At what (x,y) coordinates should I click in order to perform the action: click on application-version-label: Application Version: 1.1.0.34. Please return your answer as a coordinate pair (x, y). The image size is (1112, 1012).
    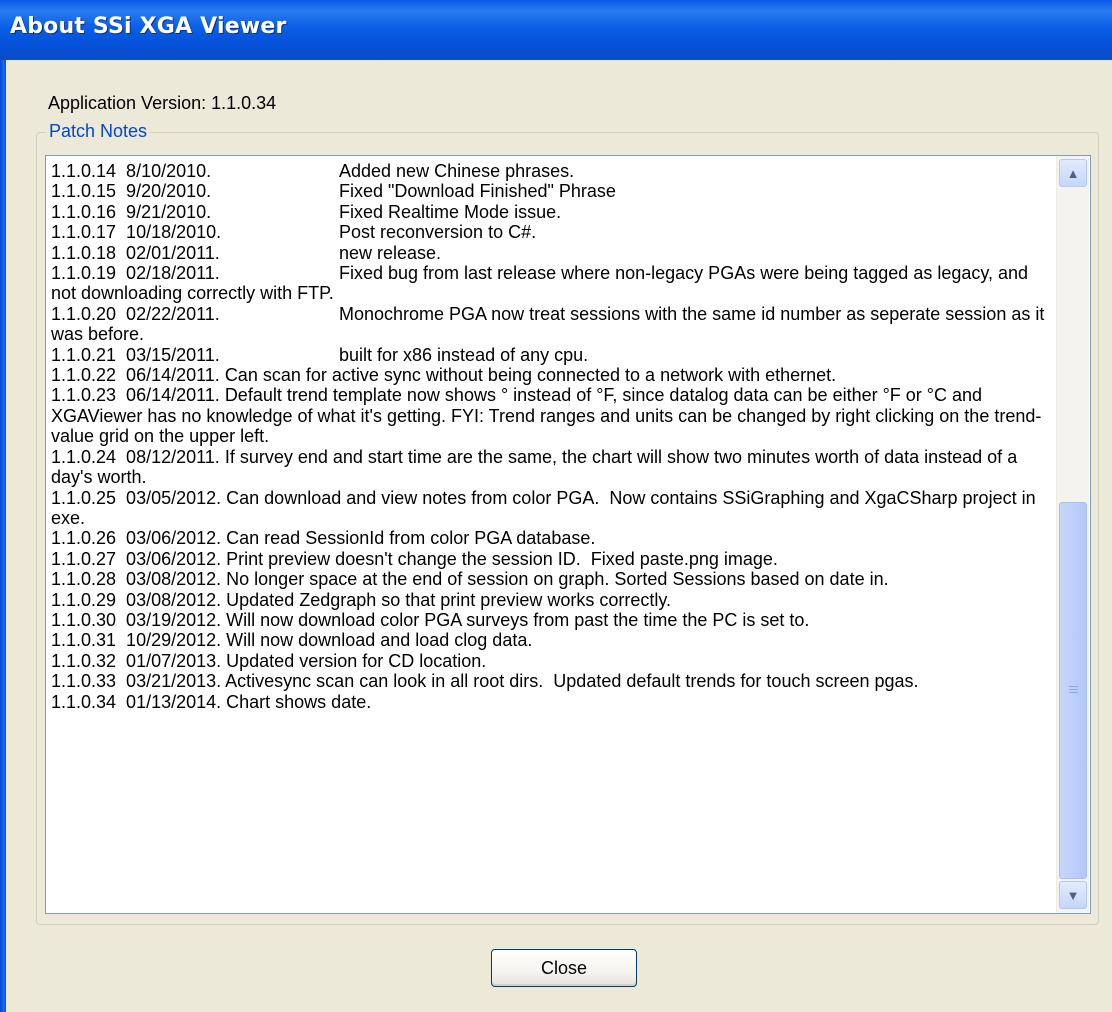
    Looking at the image, I should click on (162, 103).